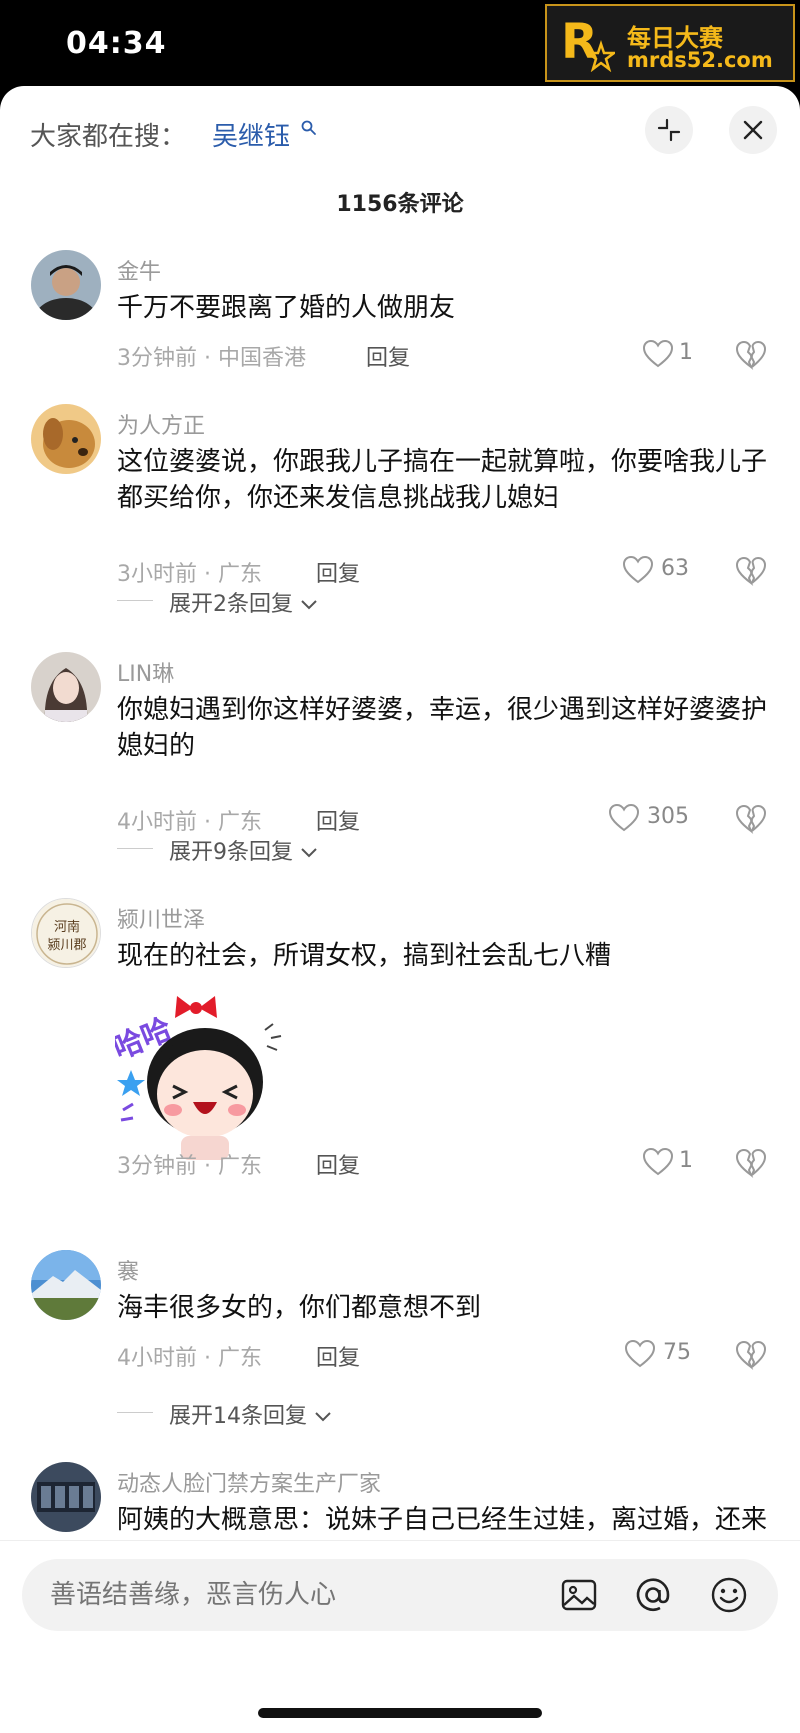 Image resolution: width=800 pixels, height=1733 pixels. I want to click on close-button, so click(753, 130).